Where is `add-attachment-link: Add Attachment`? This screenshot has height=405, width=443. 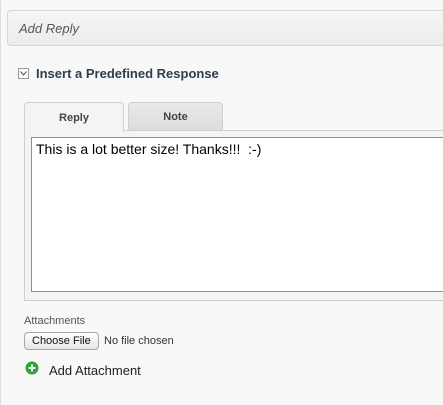
add-attachment-link: Add Attachment is located at coordinates (83, 370).